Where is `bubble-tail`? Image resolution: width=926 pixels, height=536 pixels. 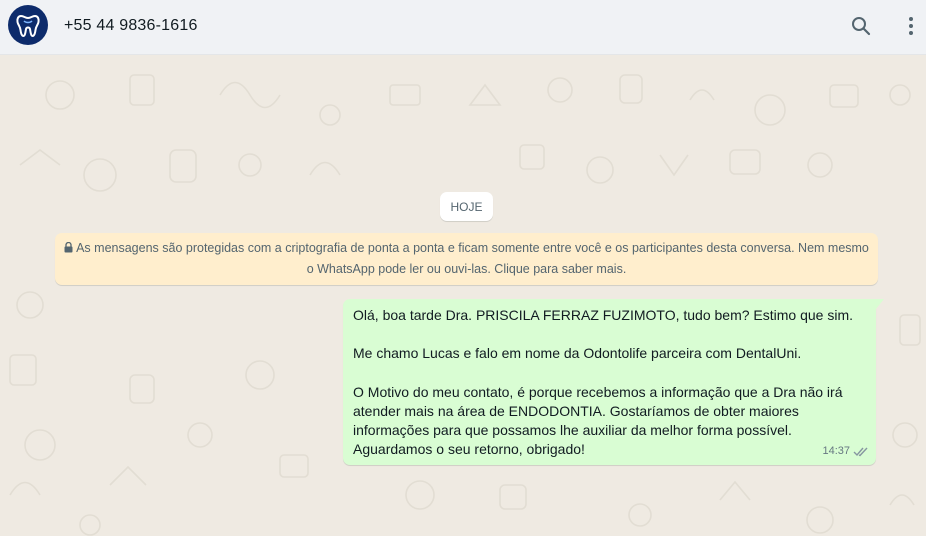
bubble-tail is located at coordinates (880, 304).